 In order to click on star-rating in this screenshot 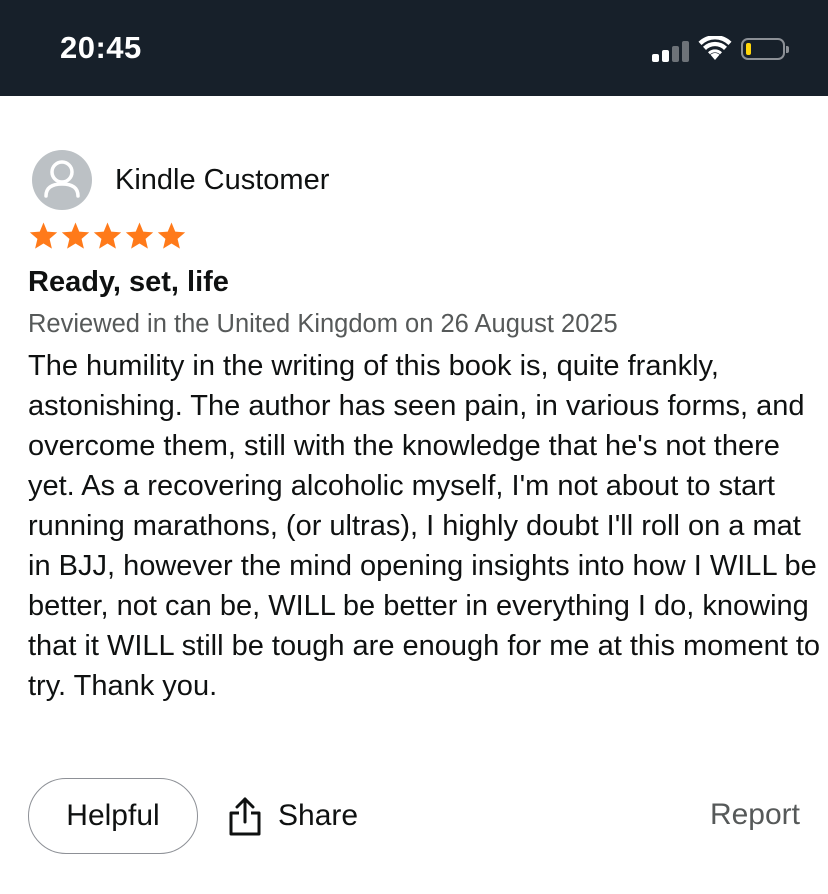, I will do `click(107, 237)`.